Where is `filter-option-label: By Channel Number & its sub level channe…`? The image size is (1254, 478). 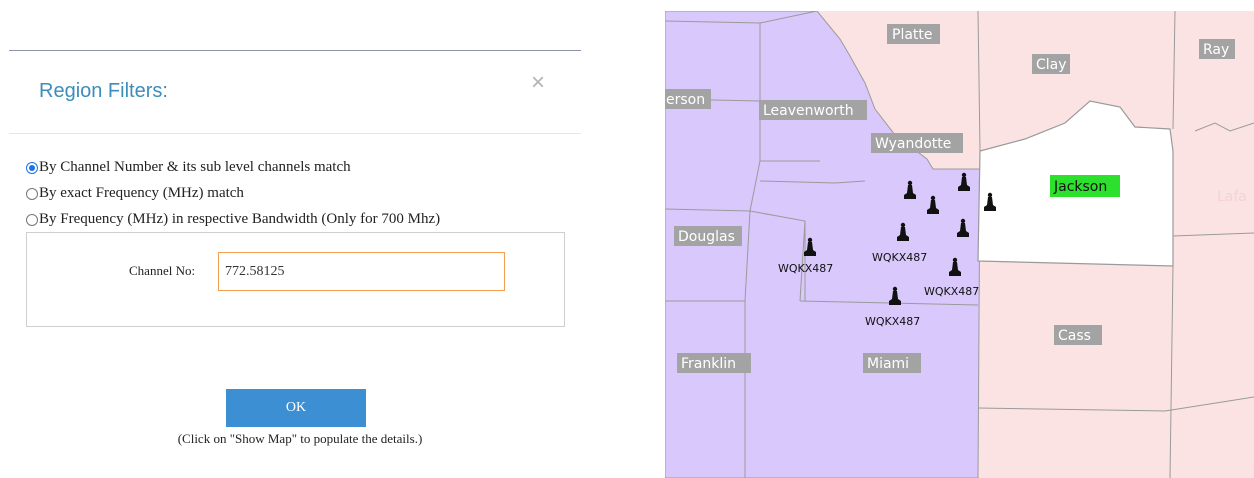 filter-option-label: By Channel Number & its sub level channe… is located at coordinates (195, 167).